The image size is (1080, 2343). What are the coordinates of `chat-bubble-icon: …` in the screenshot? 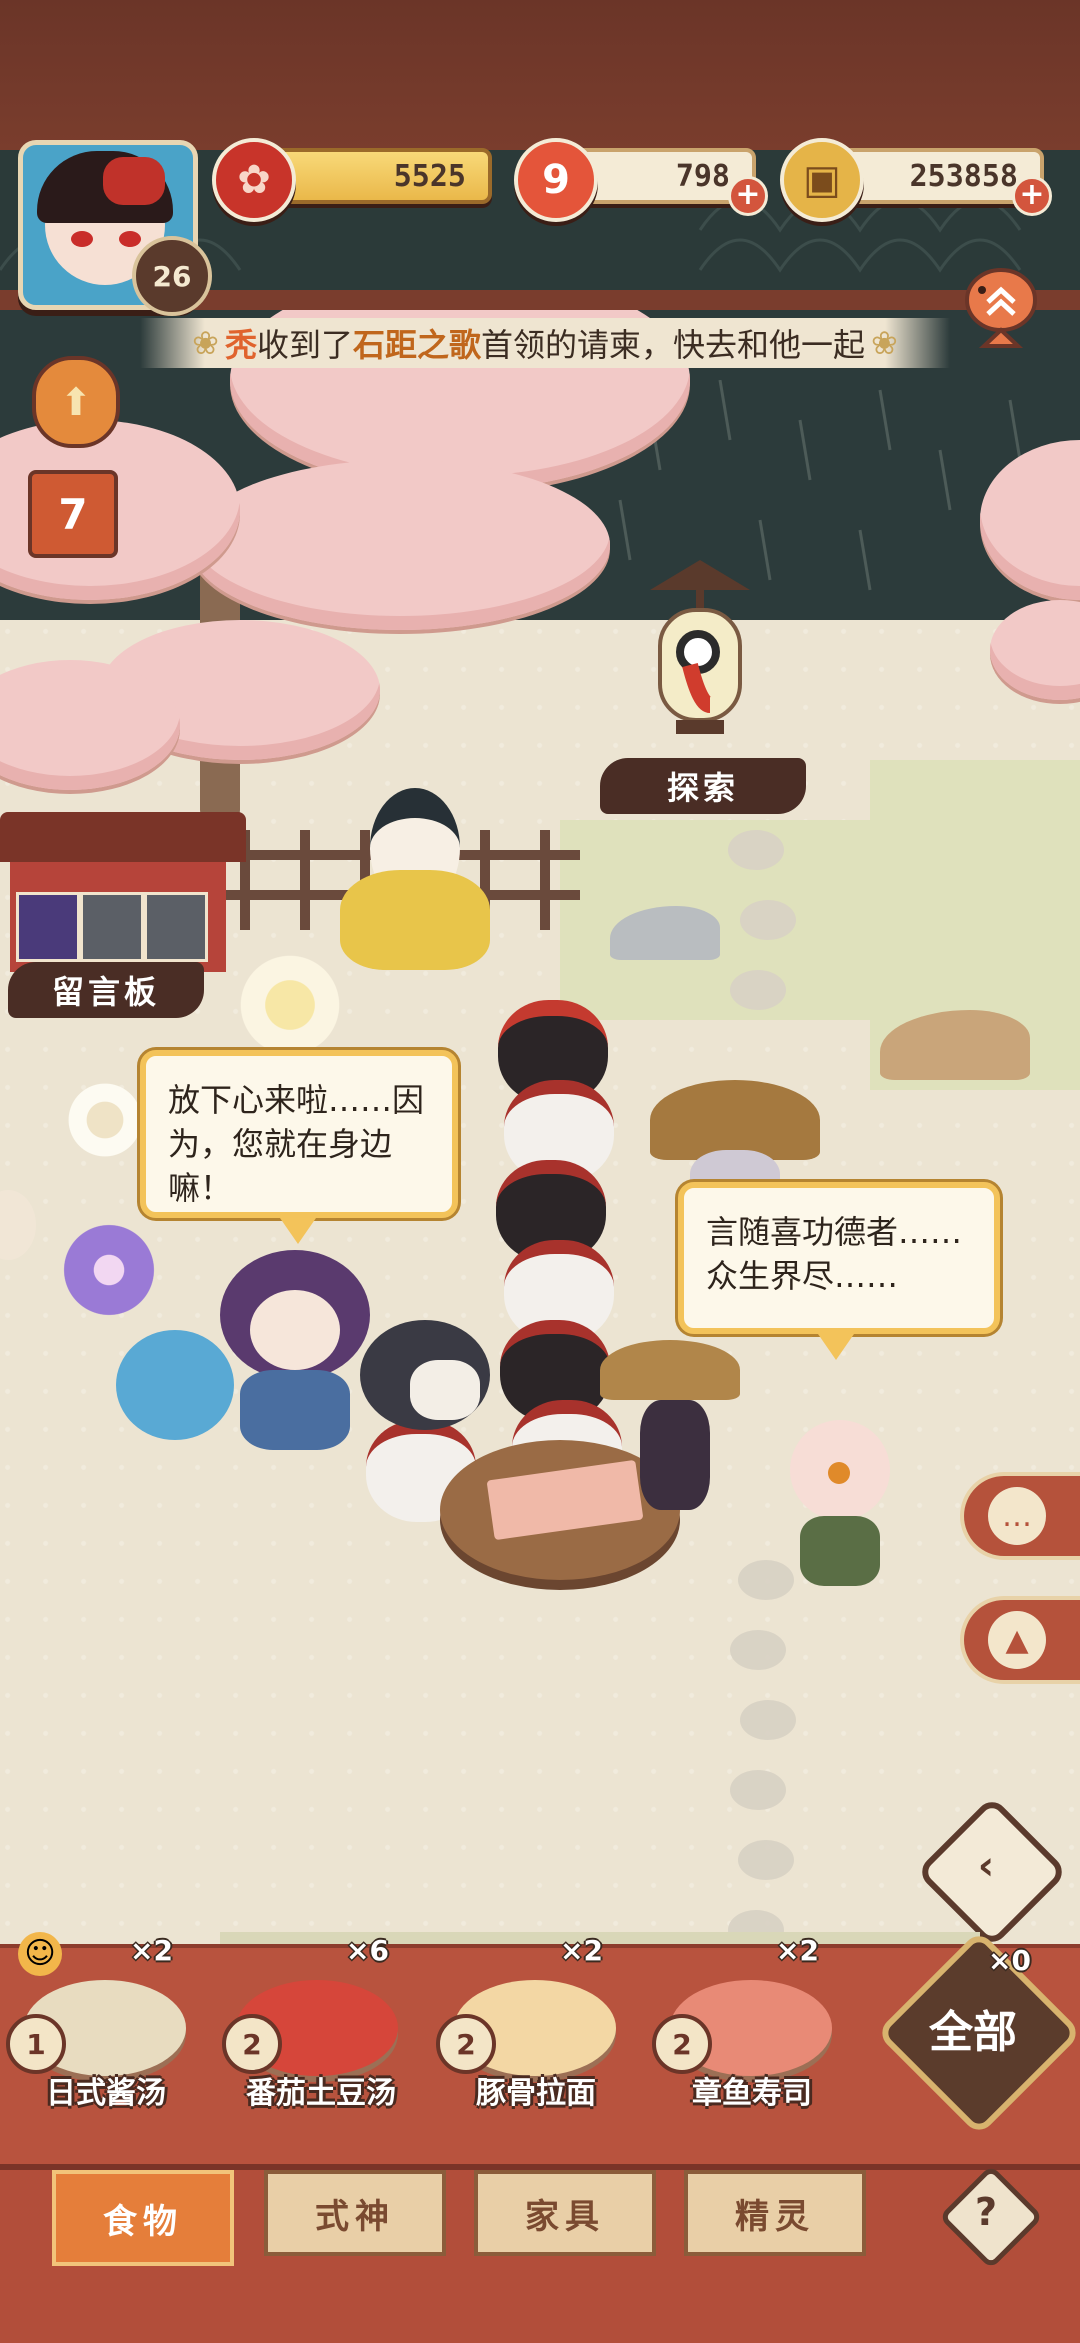 It's located at (1017, 1516).